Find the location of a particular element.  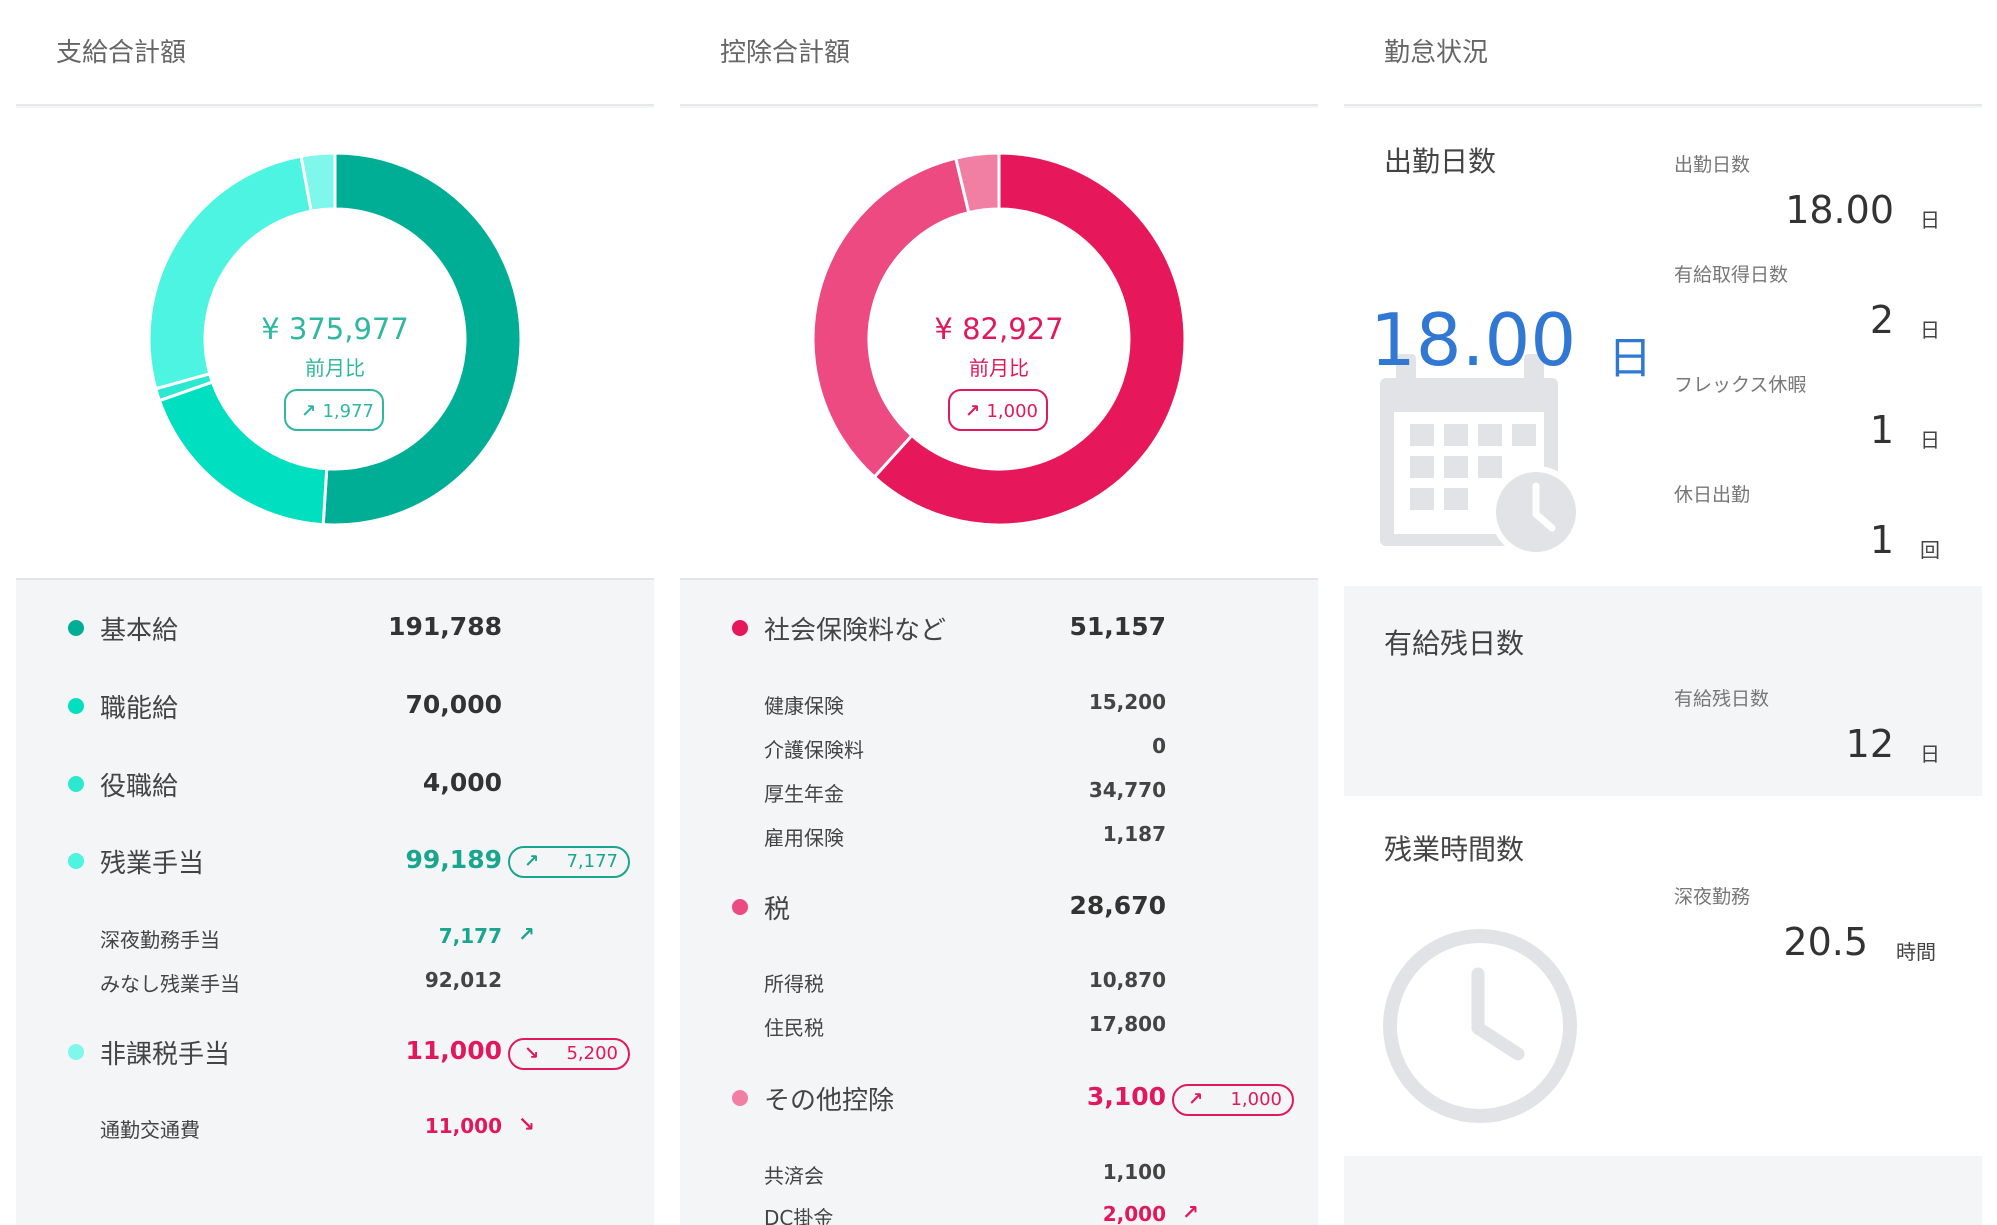

calendar-clock-icon is located at coordinates (1481, 456).